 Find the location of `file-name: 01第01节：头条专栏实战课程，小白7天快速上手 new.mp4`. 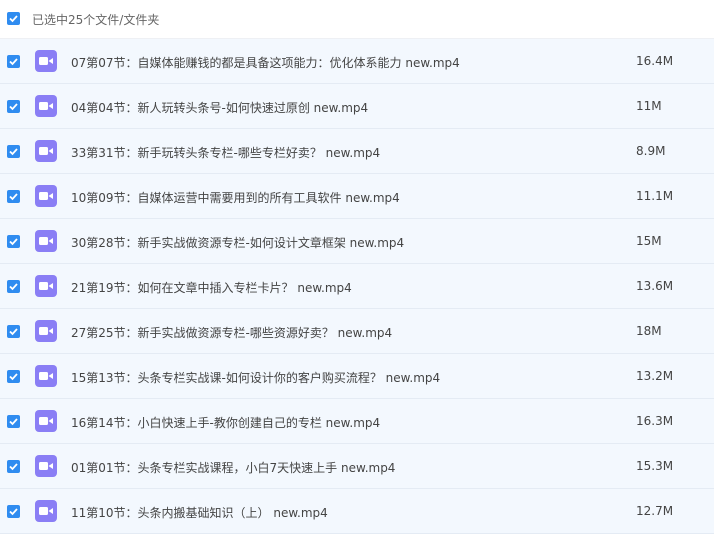

file-name: 01第01节：头条专栏实战课程，小白7天快速上手 new.mp4 is located at coordinates (233, 467).